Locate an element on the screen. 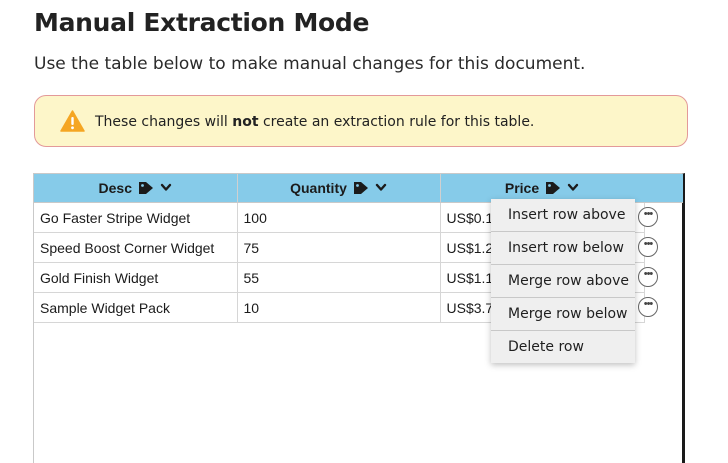  cell-quantity: 75 is located at coordinates (339, 247).